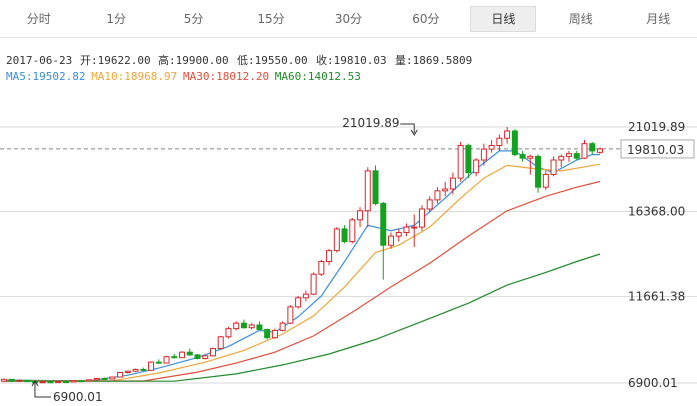 Image resolution: width=697 pixels, height=406 pixels. I want to click on info-high: 高:19900.00, so click(193, 60).